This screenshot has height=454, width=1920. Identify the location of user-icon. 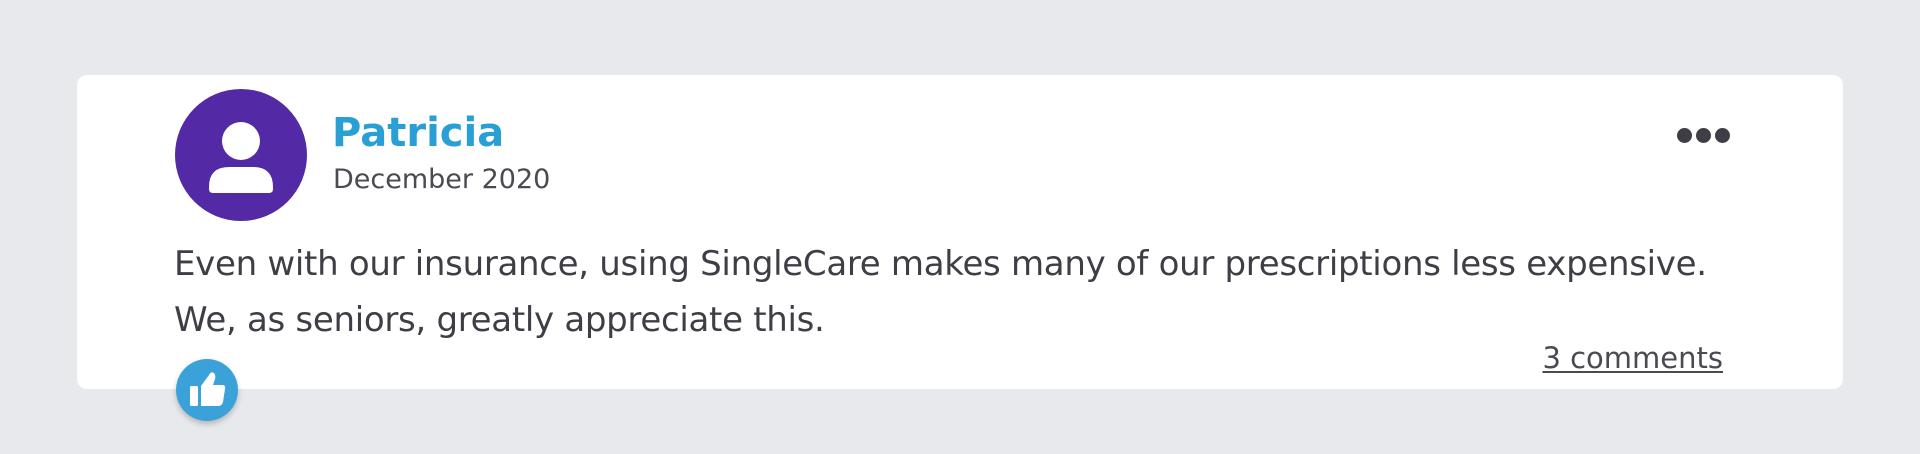
(241, 157).